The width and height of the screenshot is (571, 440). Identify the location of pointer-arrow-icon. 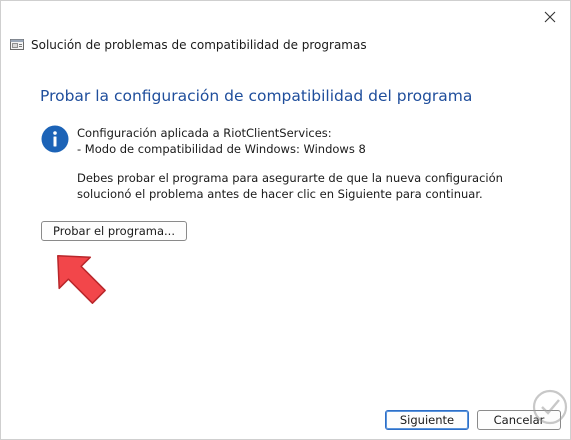
(81, 279).